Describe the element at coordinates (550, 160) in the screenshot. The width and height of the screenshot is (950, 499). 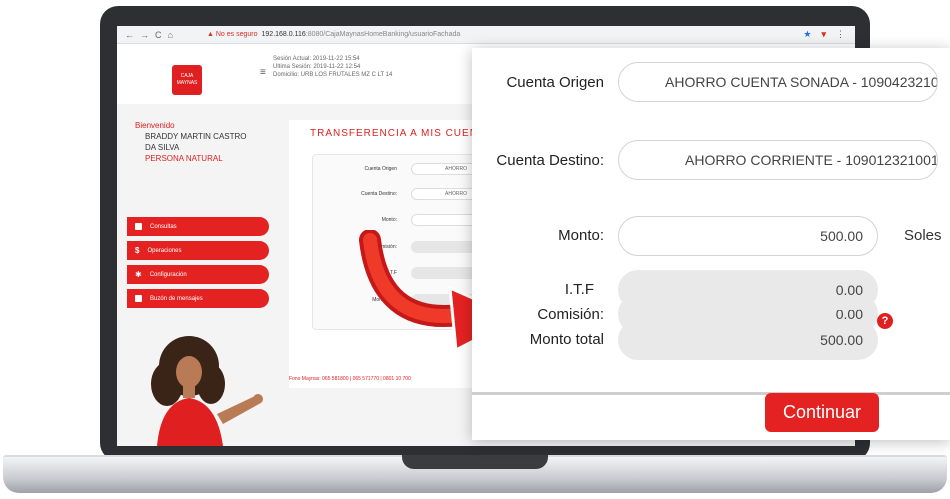
I see `destino-label: Cuenta Destino:` at that location.